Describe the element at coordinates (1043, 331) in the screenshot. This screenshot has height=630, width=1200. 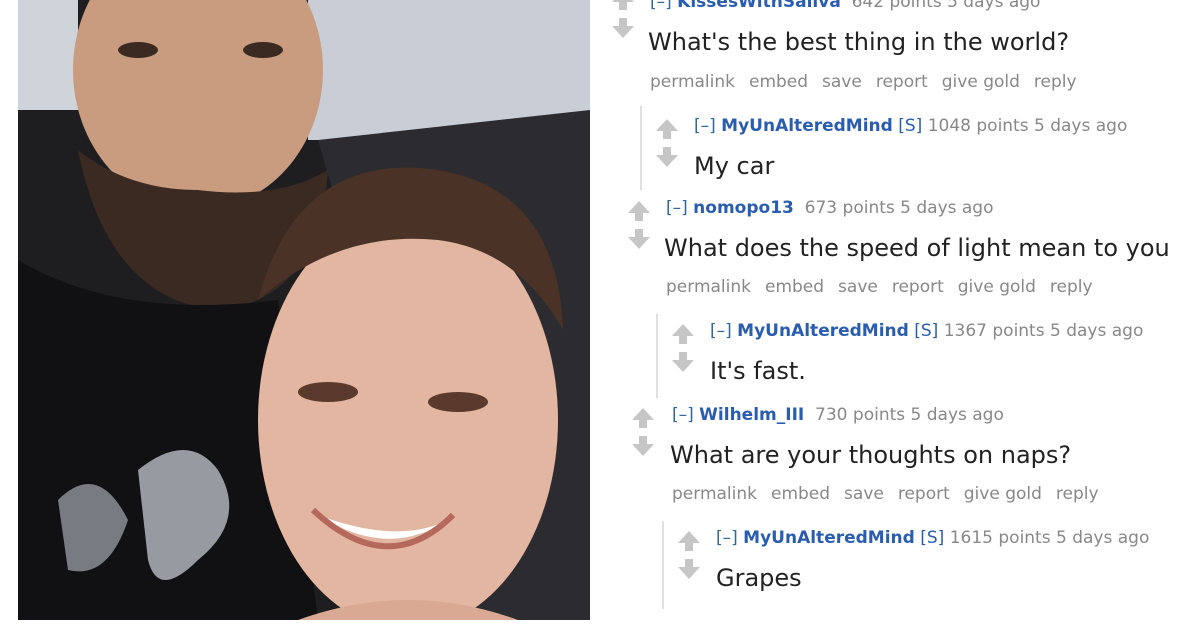
I see `comment-points: 1367 points 5 days ago` at that location.